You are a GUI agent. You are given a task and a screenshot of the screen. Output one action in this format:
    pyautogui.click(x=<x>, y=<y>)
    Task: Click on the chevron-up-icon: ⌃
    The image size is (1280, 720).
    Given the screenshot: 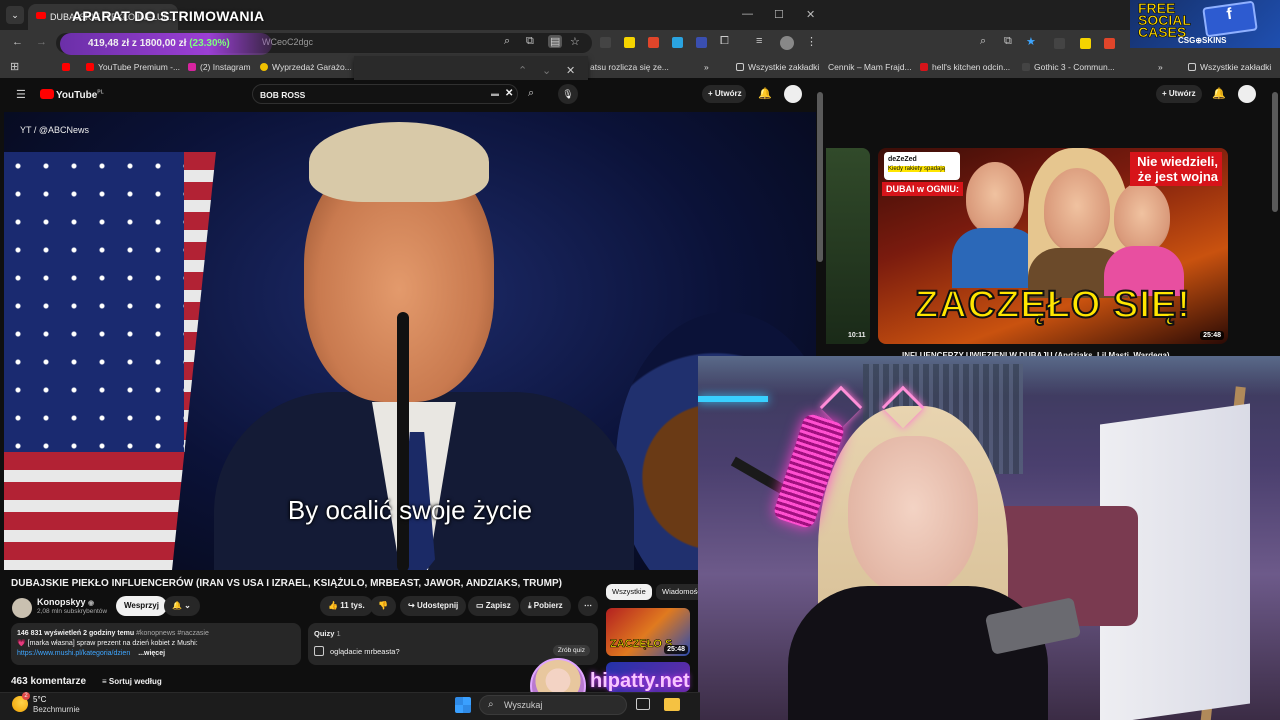 What is the action you would take?
    pyautogui.click(x=522, y=70)
    